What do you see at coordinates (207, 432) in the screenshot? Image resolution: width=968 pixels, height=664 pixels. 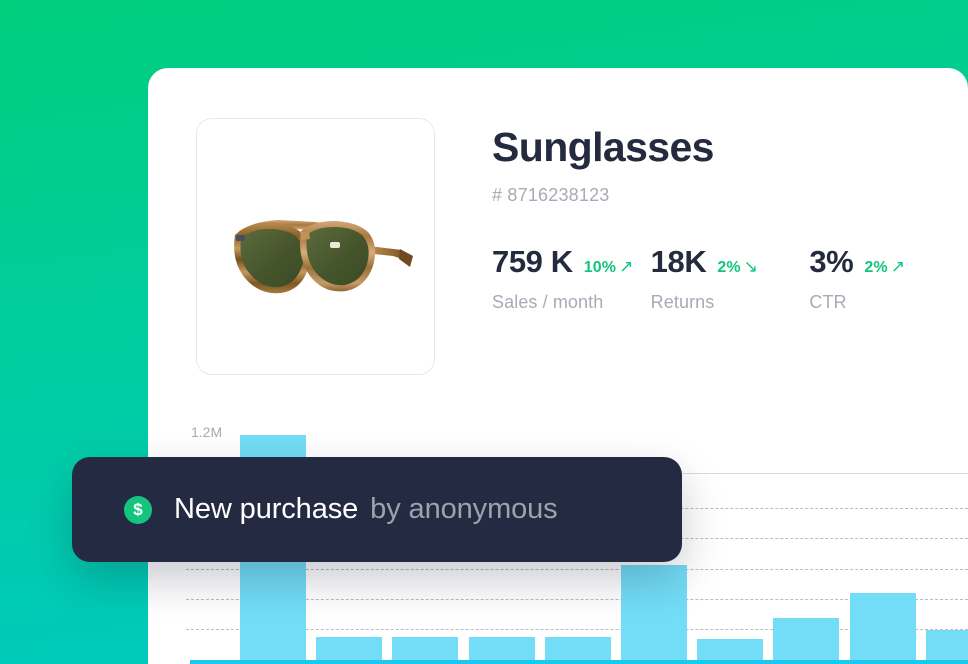 I see `y-axis-tick-label: 1.2M` at bounding box center [207, 432].